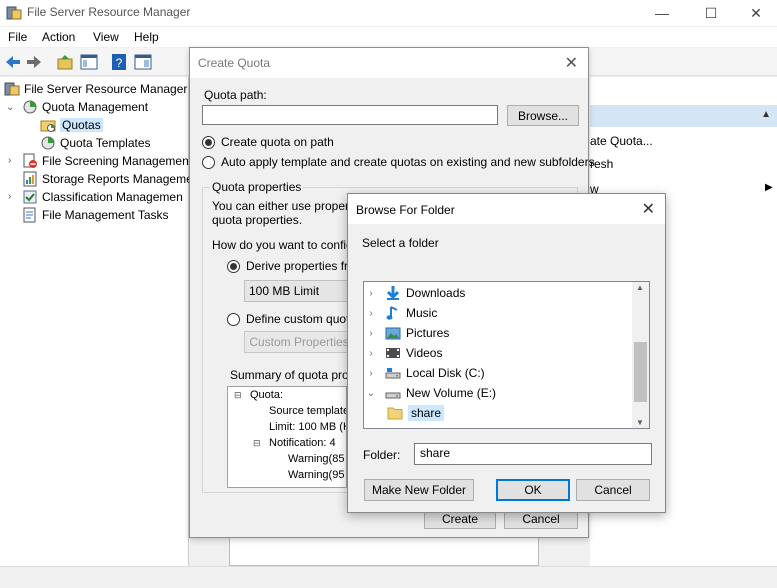  Describe the element at coordinates (48, 143) in the screenshot. I see `template-icon` at that location.